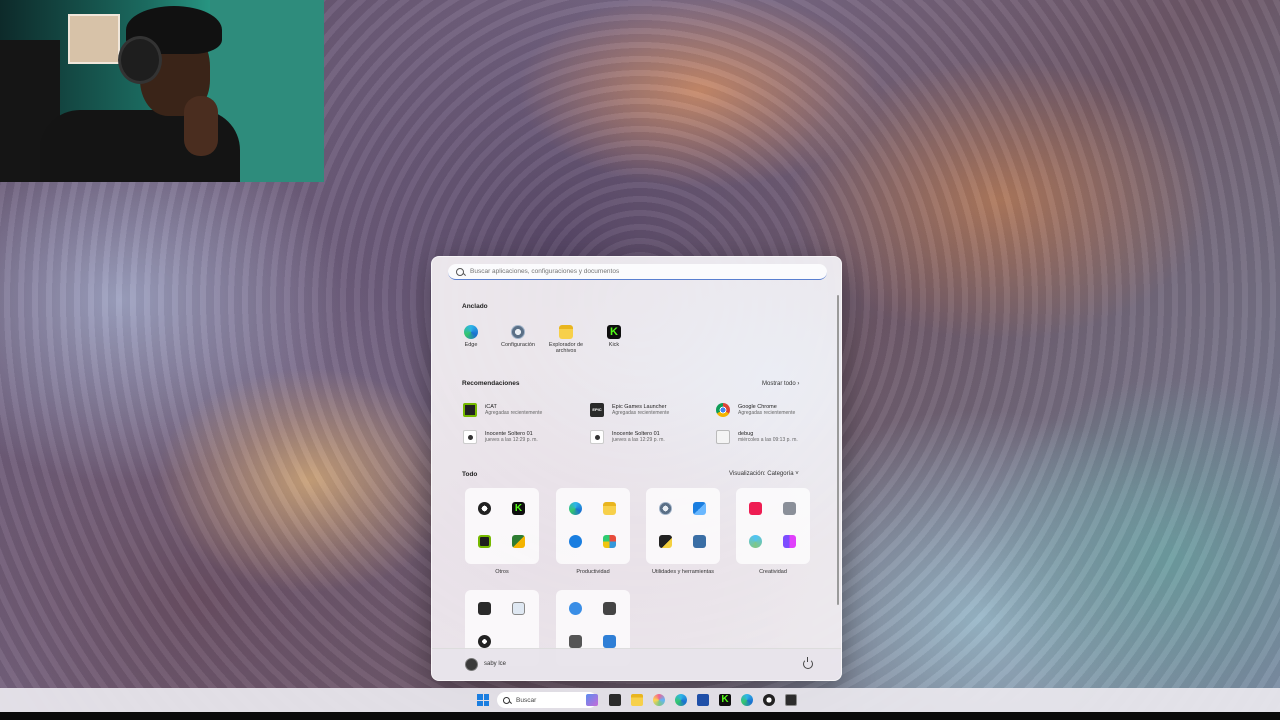 Image resolution: width=1280 pixels, height=720 pixels. Describe the element at coordinates (518, 345) in the screenshot. I see `pinned-label: Configuración` at that location.